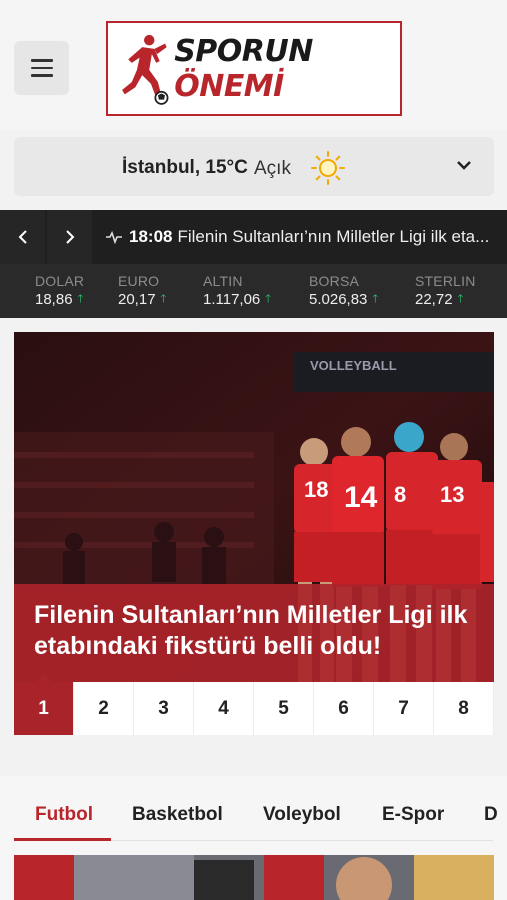  What do you see at coordinates (139, 281) in the screenshot?
I see `market-name: EURO` at bounding box center [139, 281].